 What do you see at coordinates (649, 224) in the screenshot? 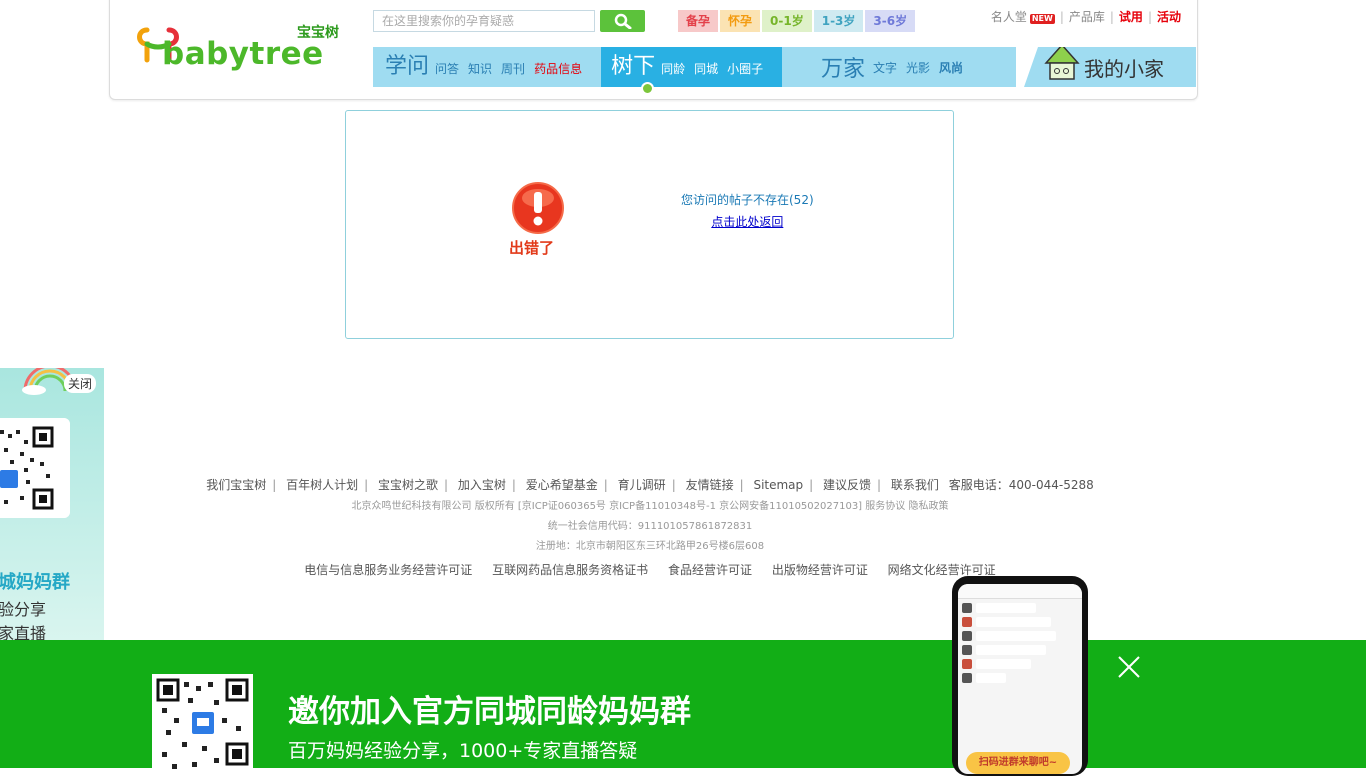
I see `error-panel: 出错了 您访问的帖子不存在(52) 点击此处返回` at bounding box center [649, 224].